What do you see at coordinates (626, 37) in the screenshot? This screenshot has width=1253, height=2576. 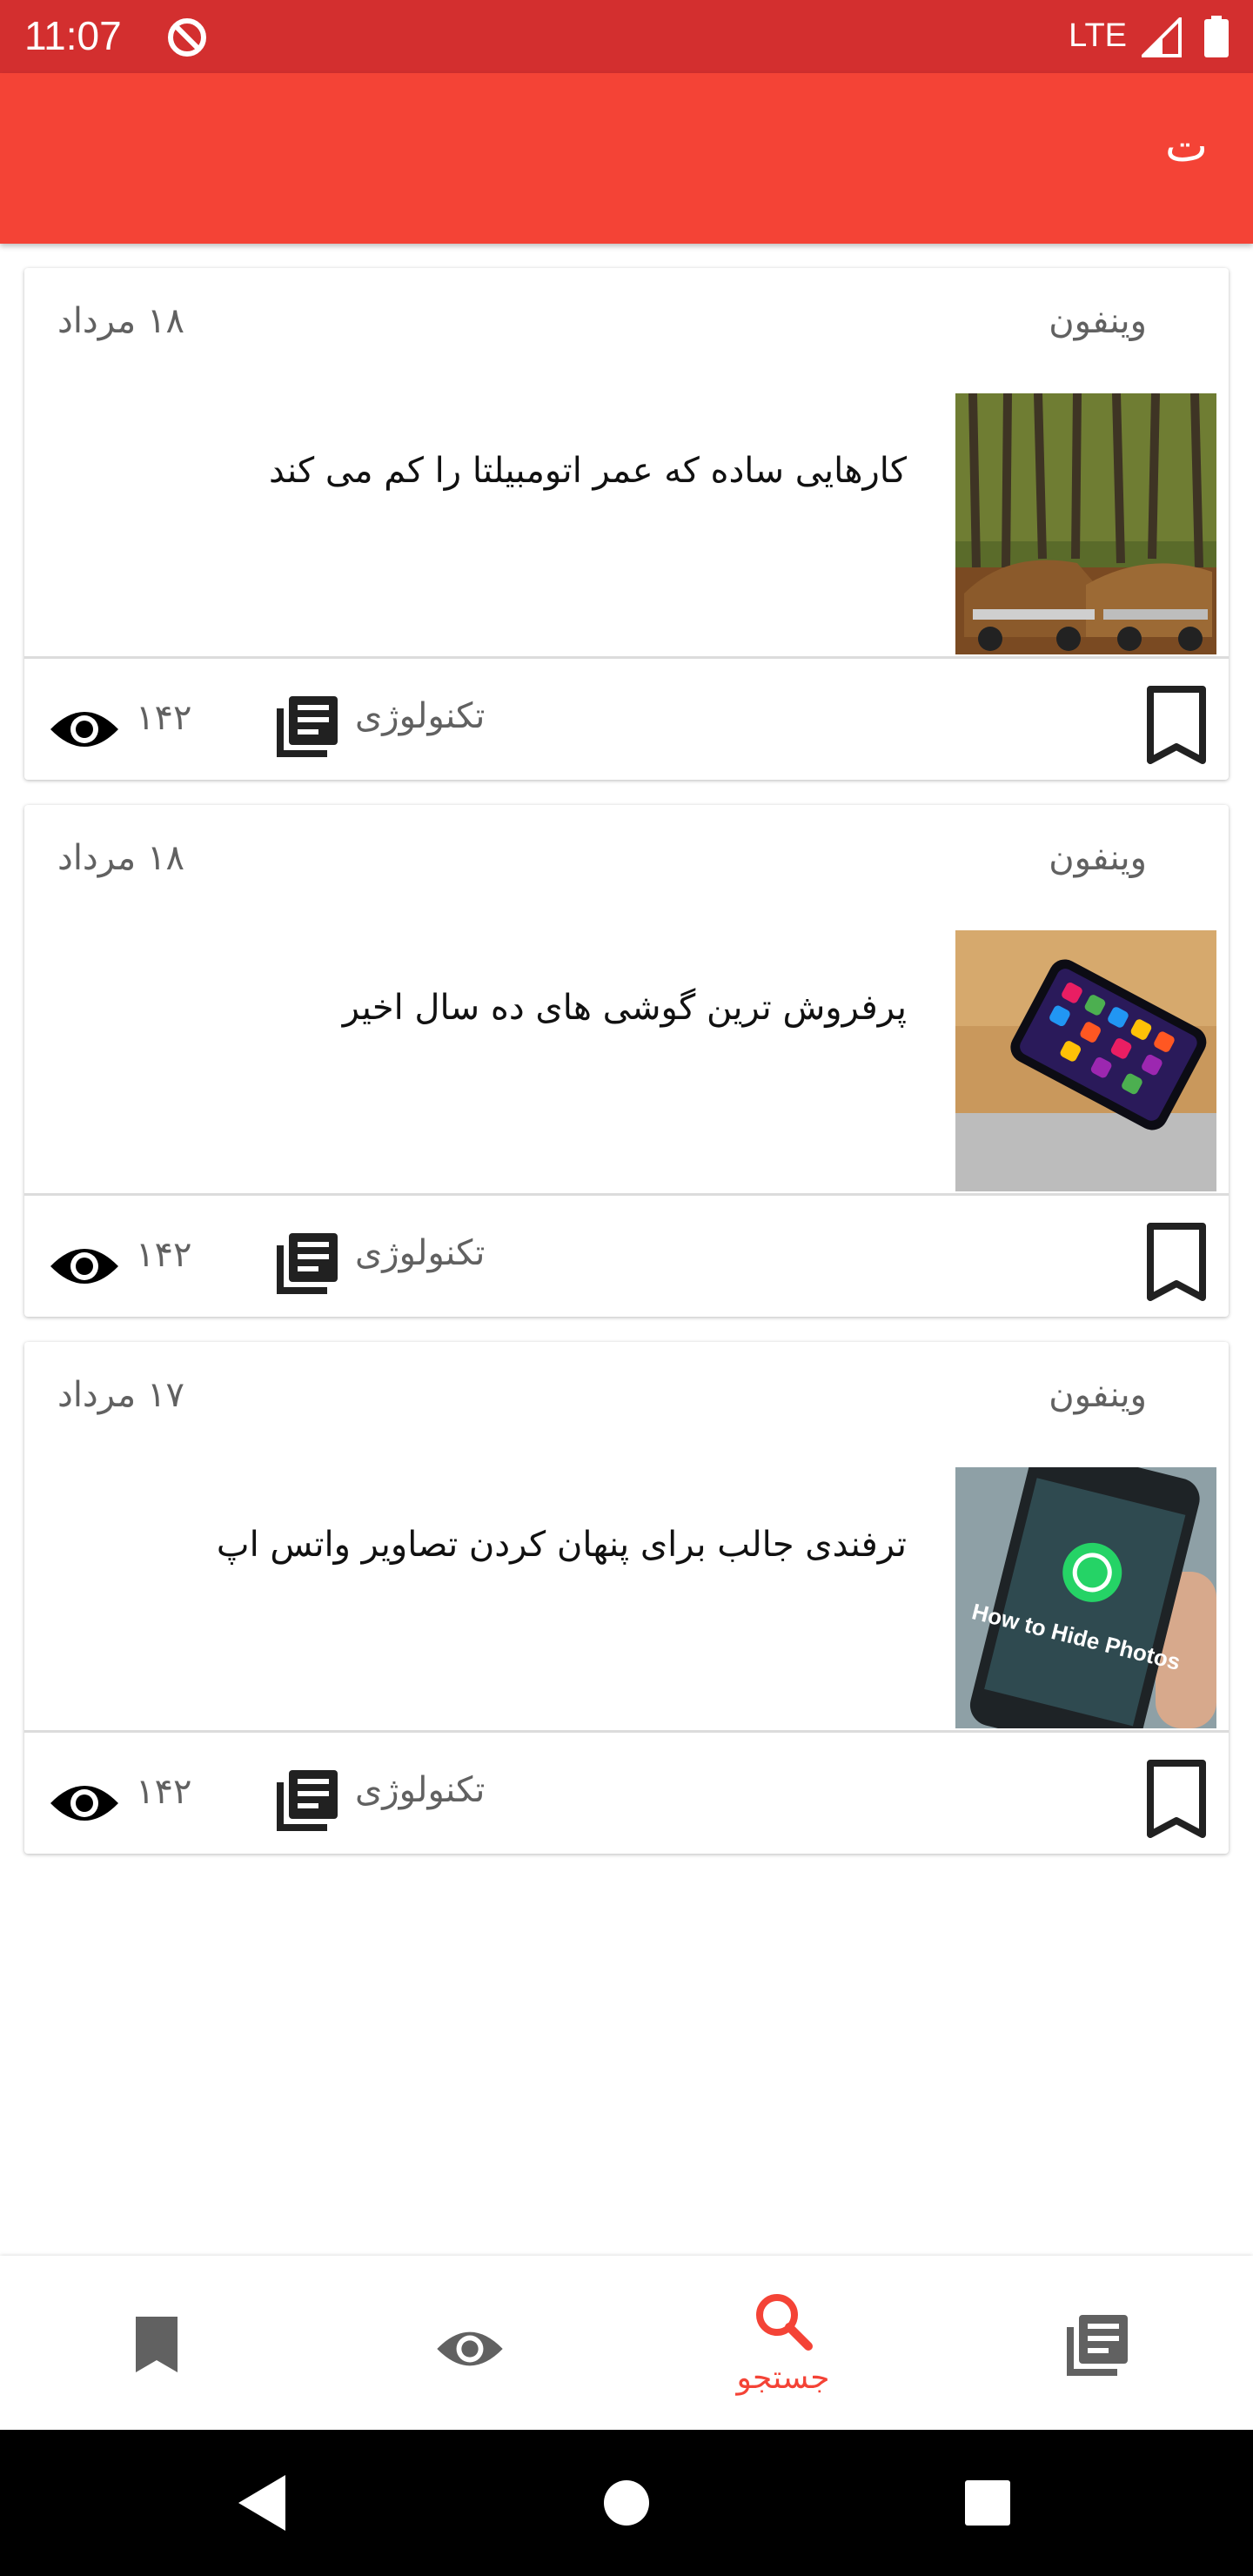 I see `status-bar: 11:07 LTE` at bounding box center [626, 37].